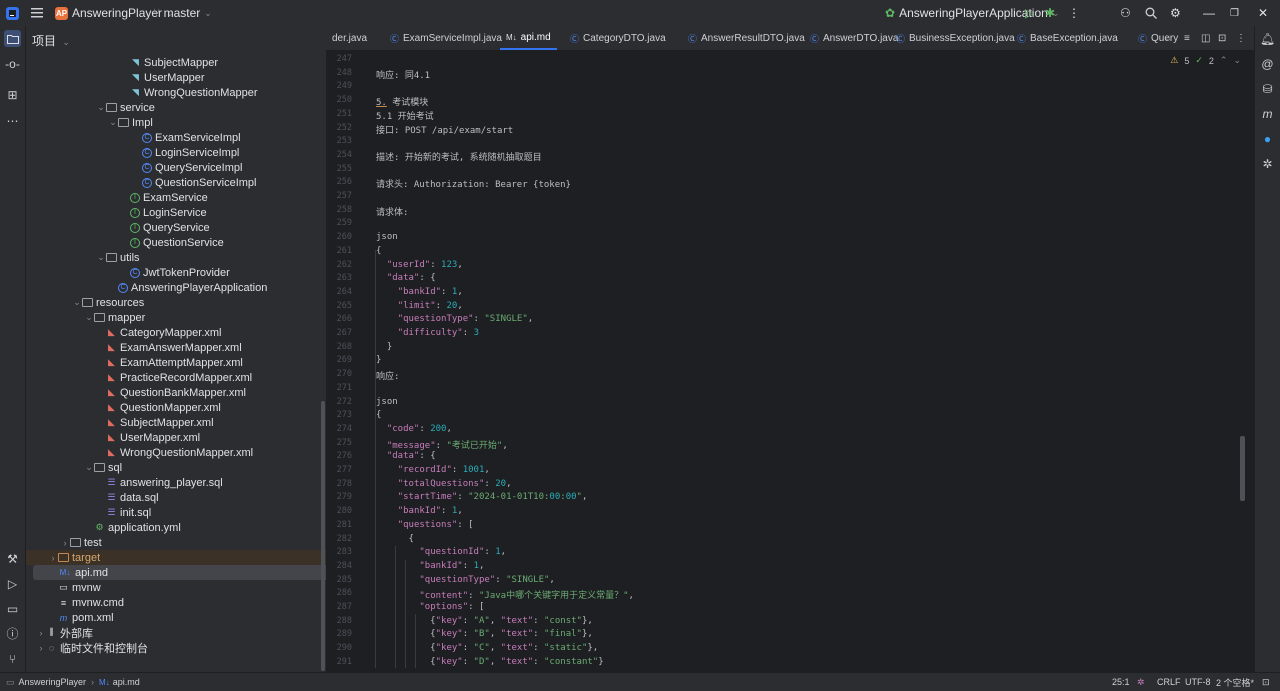  What do you see at coordinates (176, 482) in the screenshot?
I see `tree-item: ☰ answering_player.sql` at bounding box center [176, 482].